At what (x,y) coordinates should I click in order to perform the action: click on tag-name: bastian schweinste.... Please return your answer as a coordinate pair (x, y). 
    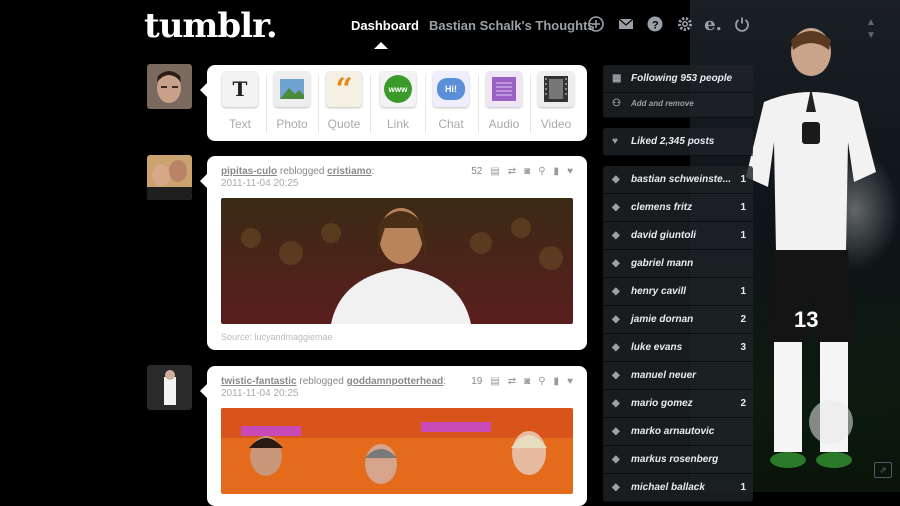
    Looking at the image, I should click on (681, 179).